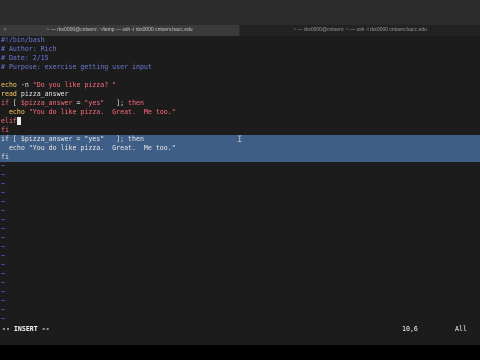 The height and width of the screenshot is (360, 480). What do you see at coordinates (240, 40) in the screenshot?
I see `code-line: #!/bin/bash` at bounding box center [240, 40].